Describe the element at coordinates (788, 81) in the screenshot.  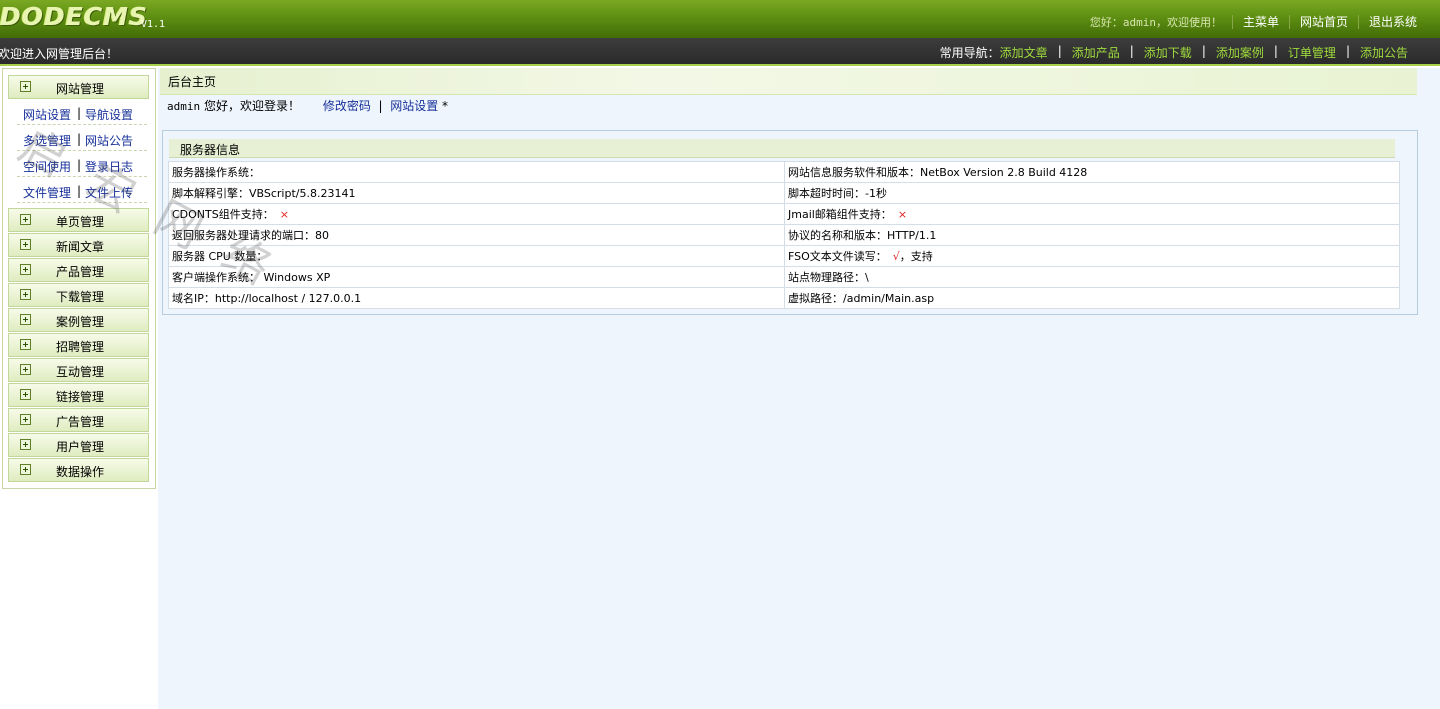
I see `breadcrumb: 后台主页` at that location.